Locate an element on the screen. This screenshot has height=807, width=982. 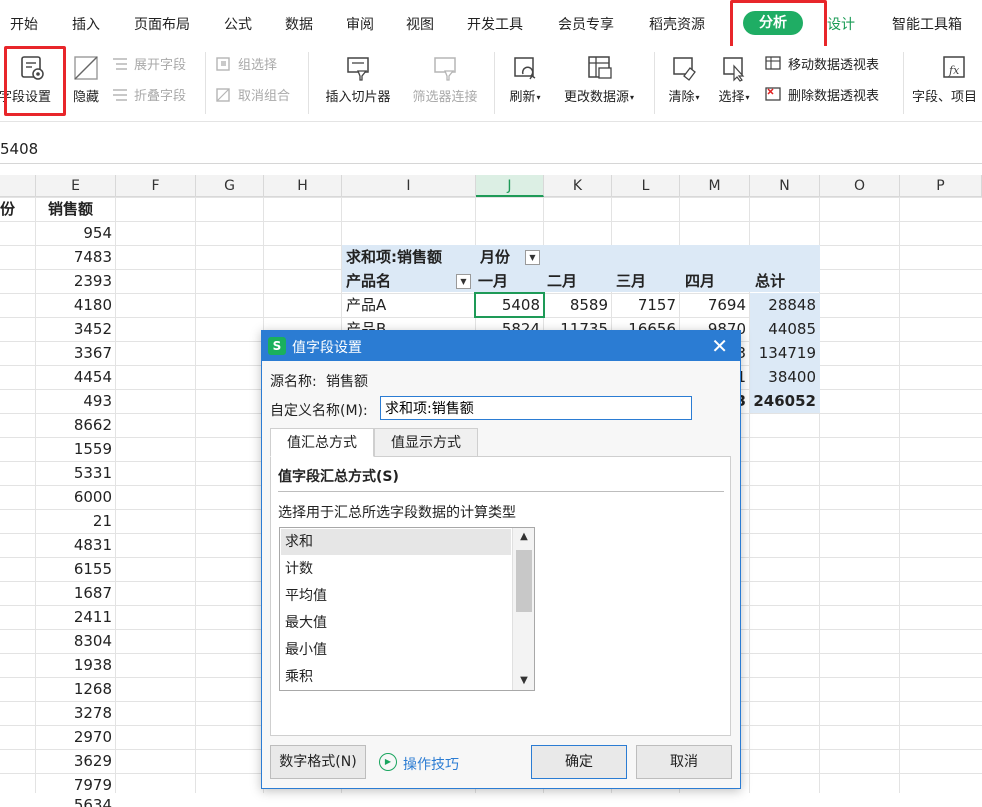
tab-view: 视图 is located at coordinates (420, 24).